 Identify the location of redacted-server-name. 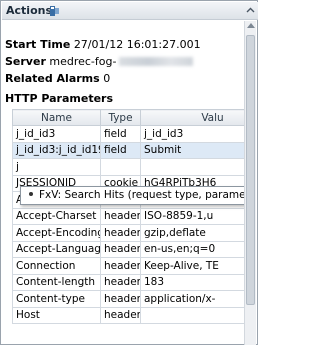
(156, 61).